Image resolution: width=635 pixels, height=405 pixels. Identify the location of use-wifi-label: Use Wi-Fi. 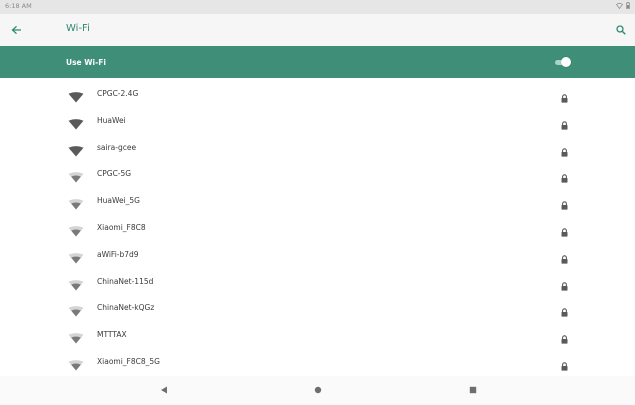
(86, 62).